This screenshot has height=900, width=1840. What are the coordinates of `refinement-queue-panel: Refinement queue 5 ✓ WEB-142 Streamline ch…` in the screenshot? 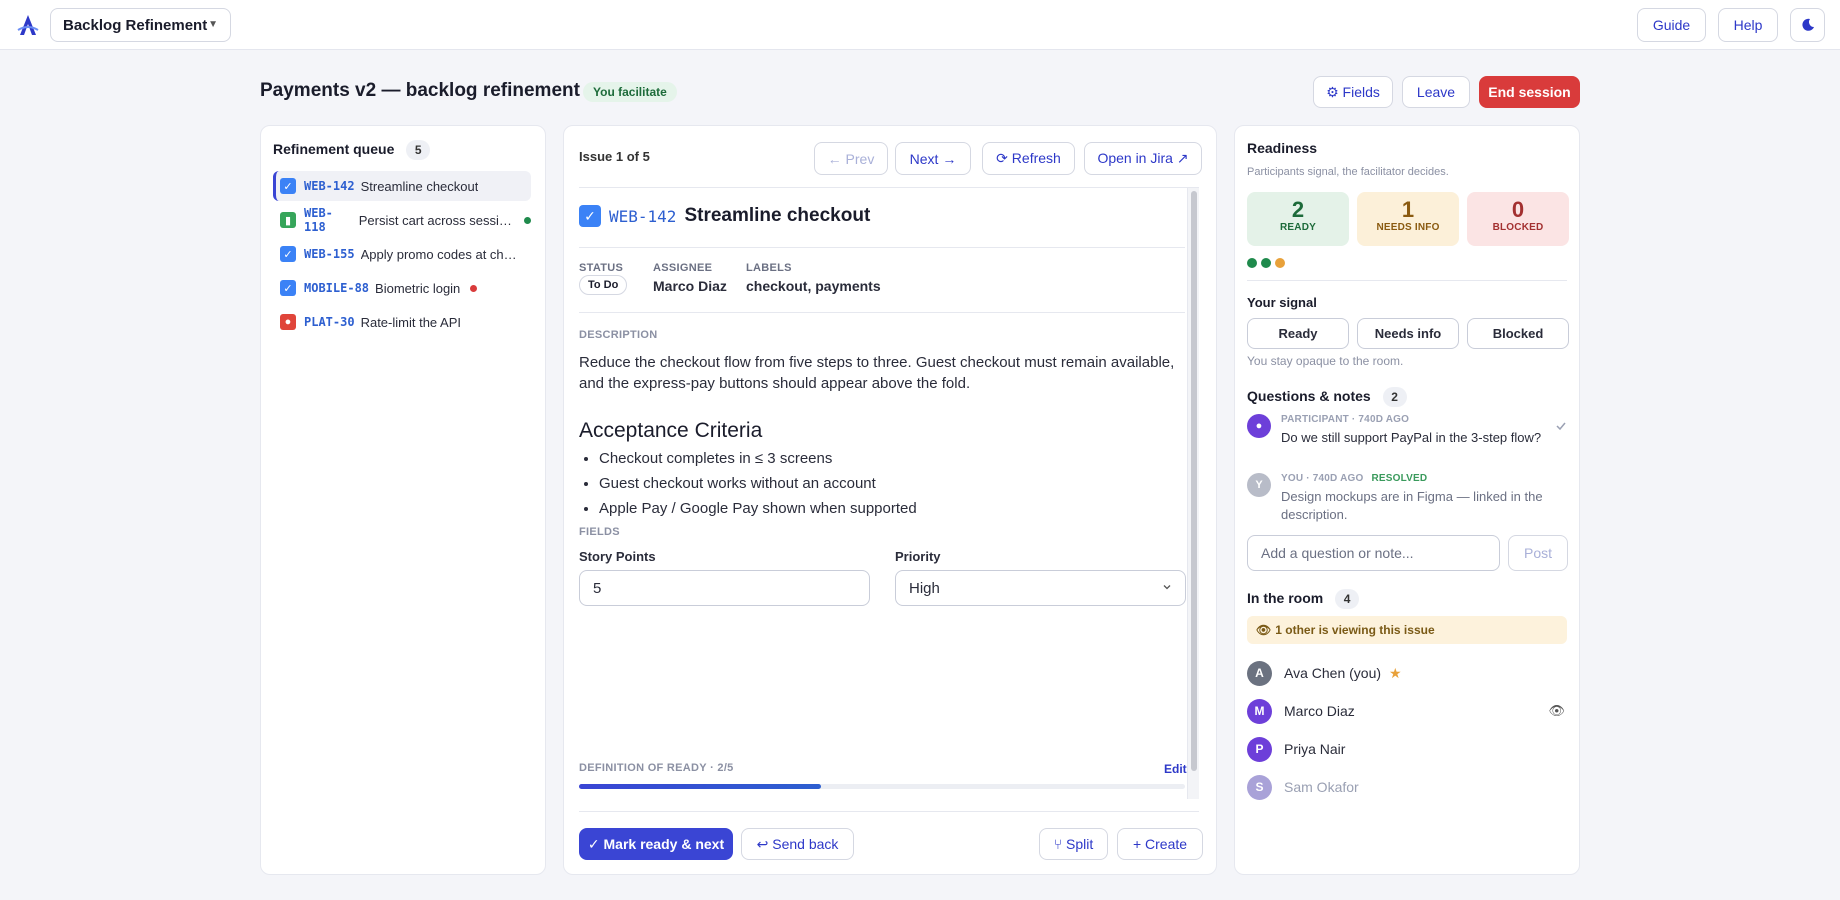 It's located at (403, 500).